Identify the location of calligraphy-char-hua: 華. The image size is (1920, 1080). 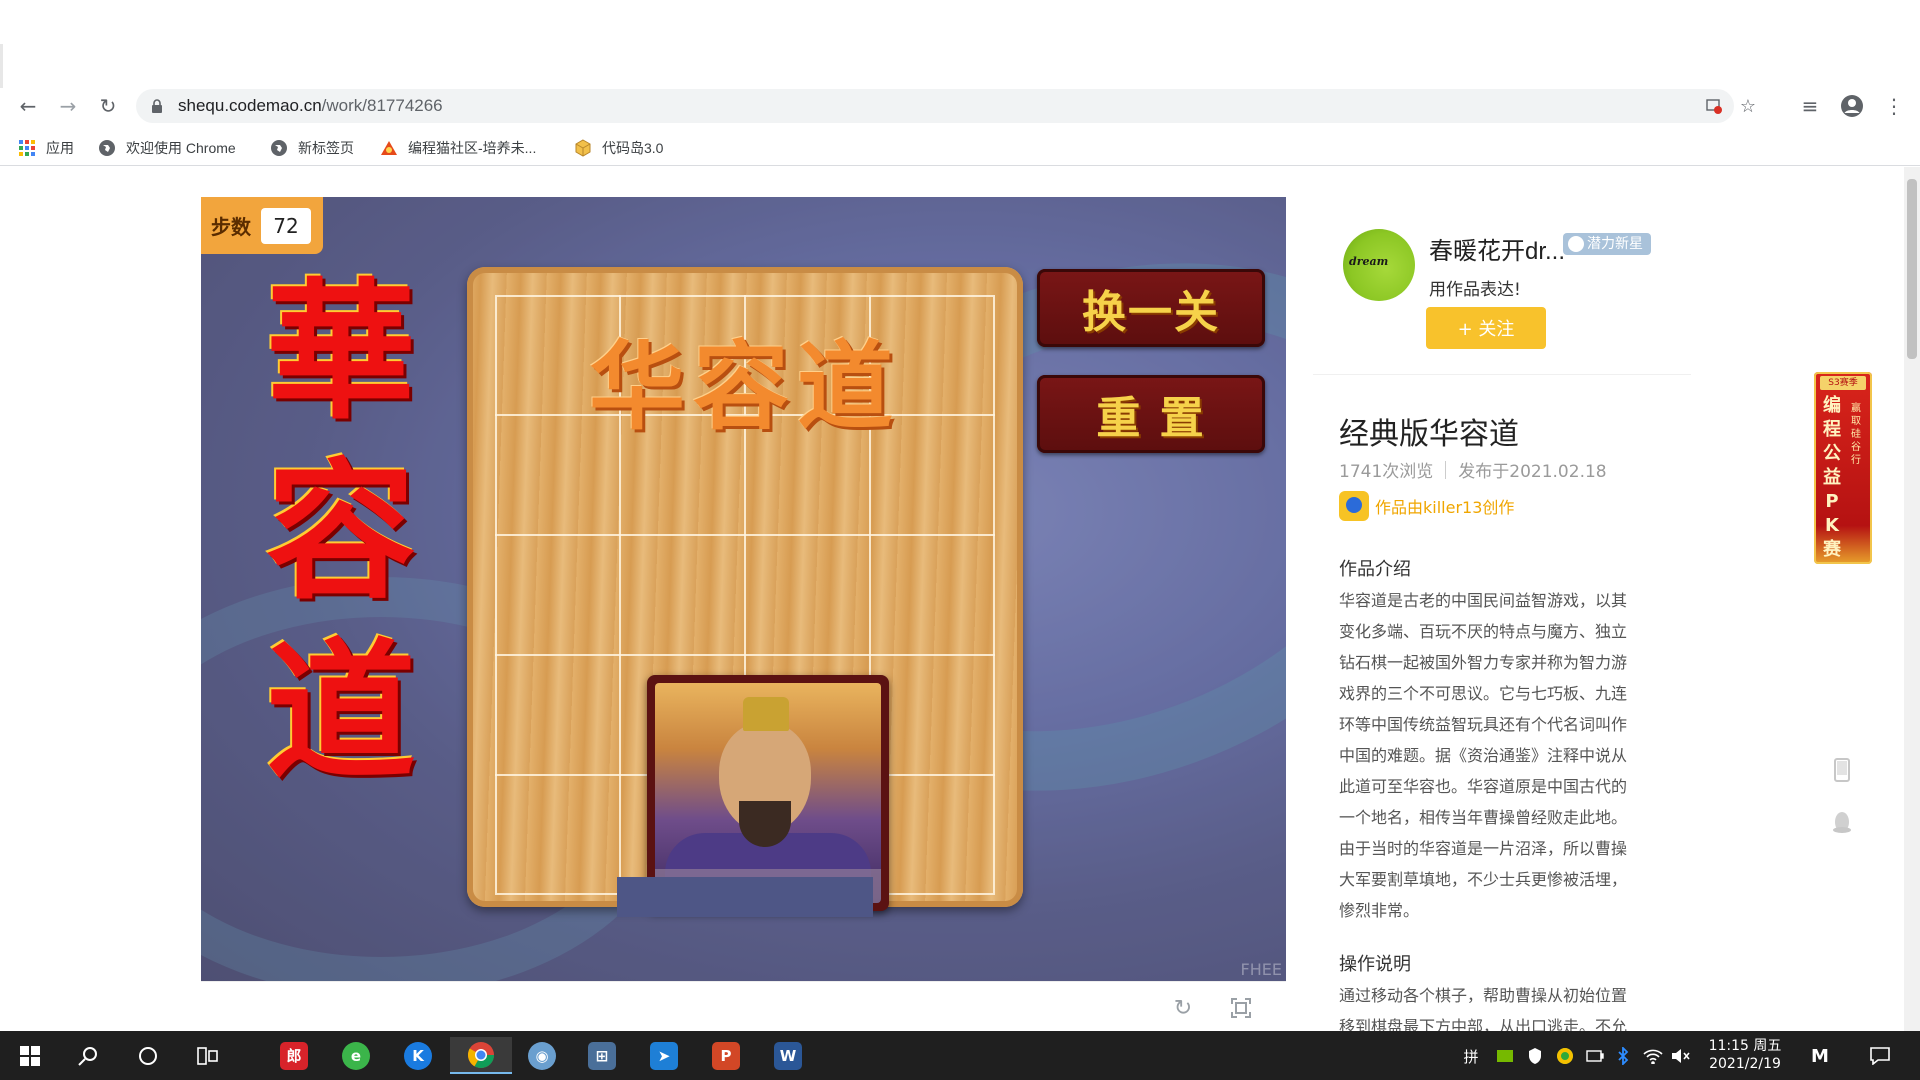
(340, 352).